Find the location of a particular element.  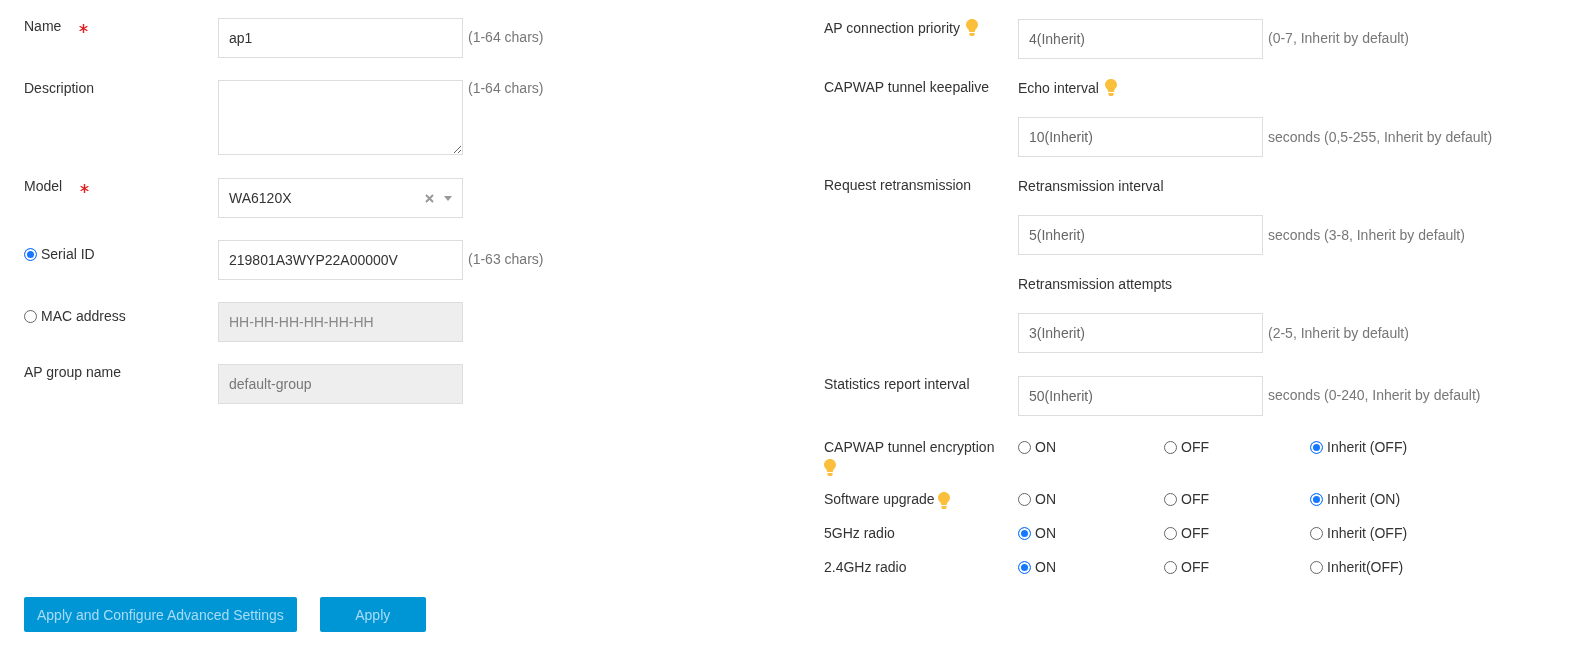

setting-label: Retransmission interval is located at coordinates (1091, 186).